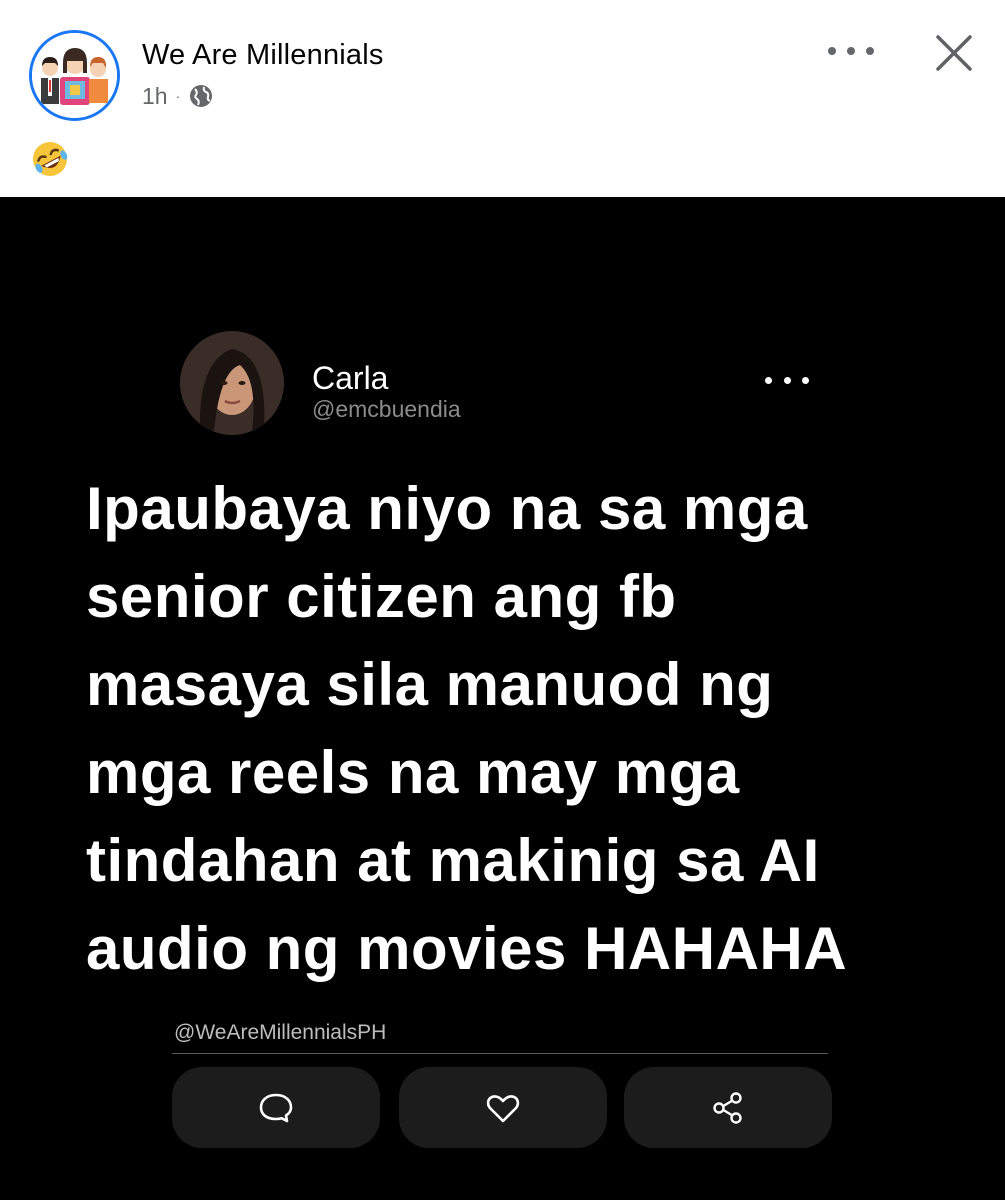  Describe the element at coordinates (453, 860) in the screenshot. I see `tweet-line: tindahan at makinig sa AI` at that location.